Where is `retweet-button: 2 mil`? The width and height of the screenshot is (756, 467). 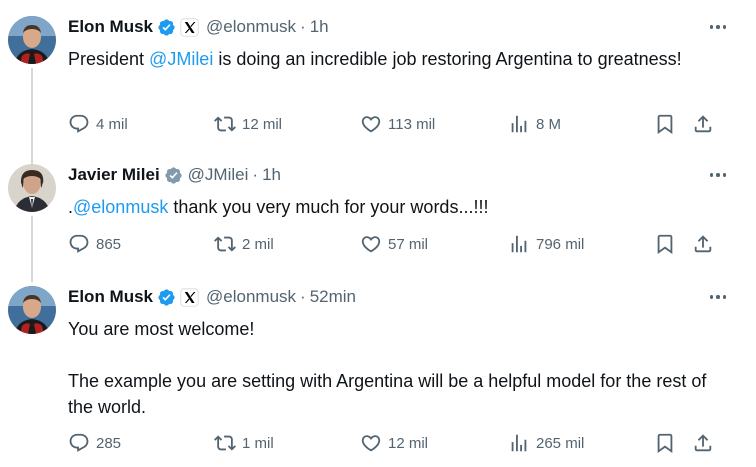
retweet-button: 2 mil is located at coordinates (244, 244).